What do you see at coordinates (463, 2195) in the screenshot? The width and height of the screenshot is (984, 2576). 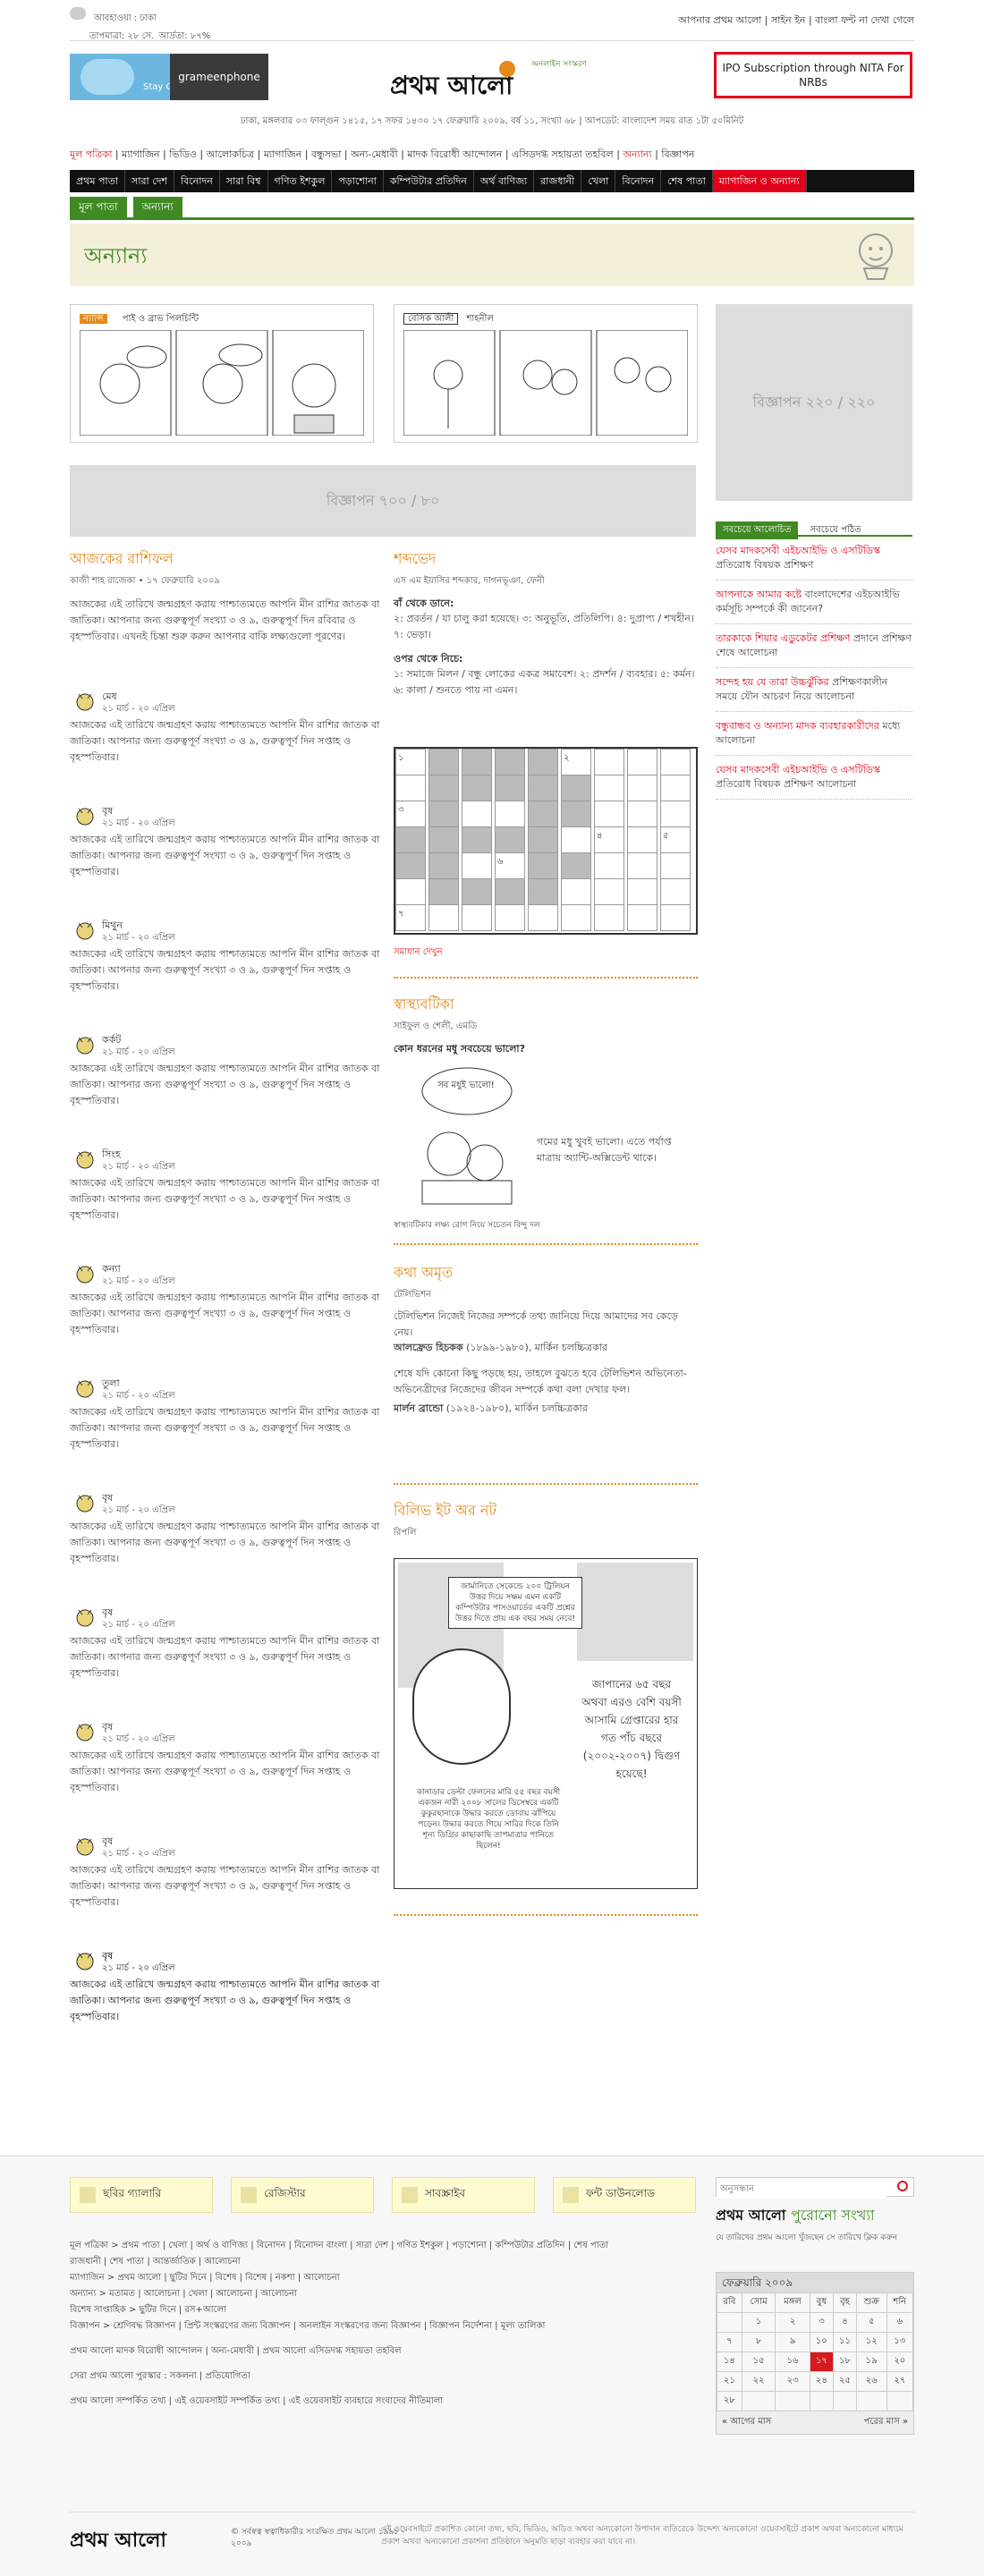 I see `subscribe-button: সাবস্ক্রাইব` at bounding box center [463, 2195].